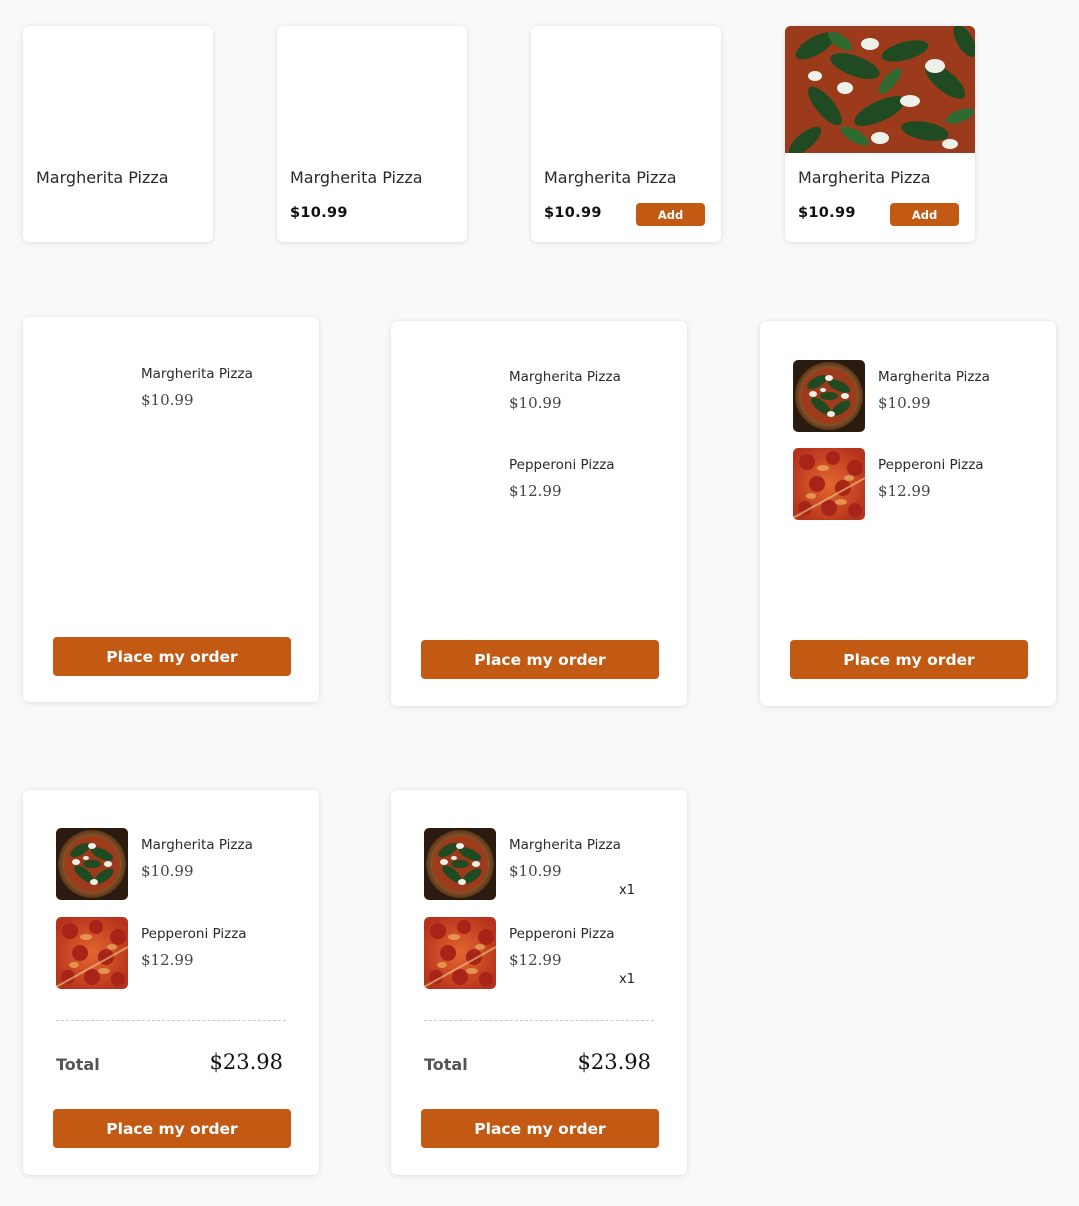 This screenshot has width=1079, height=1206. I want to click on cart-item: Pepperoni Pizza $12.99 x1, so click(539, 953).